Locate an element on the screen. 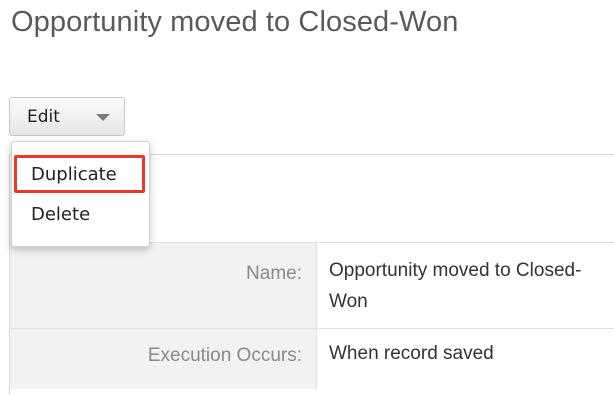 This screenshot has width=614, height=395. name-label: Name: is located at coordinates (274, 273).